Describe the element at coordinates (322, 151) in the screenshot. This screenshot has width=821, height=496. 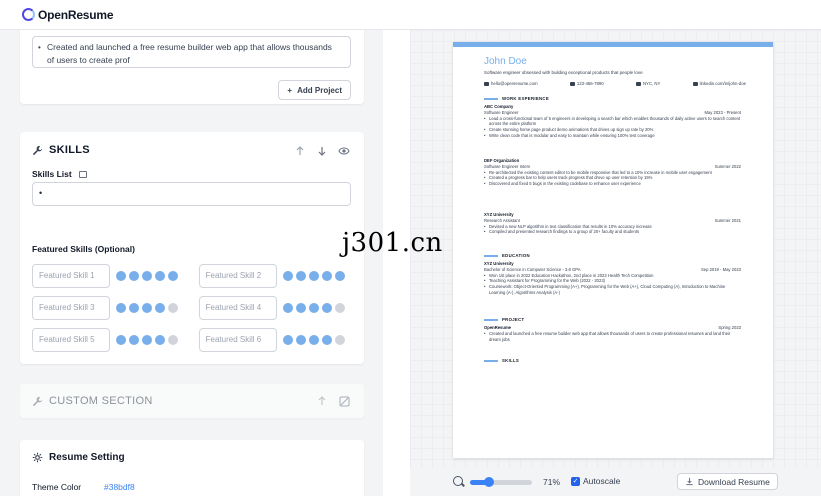
I see `move-down-icon` at that location.